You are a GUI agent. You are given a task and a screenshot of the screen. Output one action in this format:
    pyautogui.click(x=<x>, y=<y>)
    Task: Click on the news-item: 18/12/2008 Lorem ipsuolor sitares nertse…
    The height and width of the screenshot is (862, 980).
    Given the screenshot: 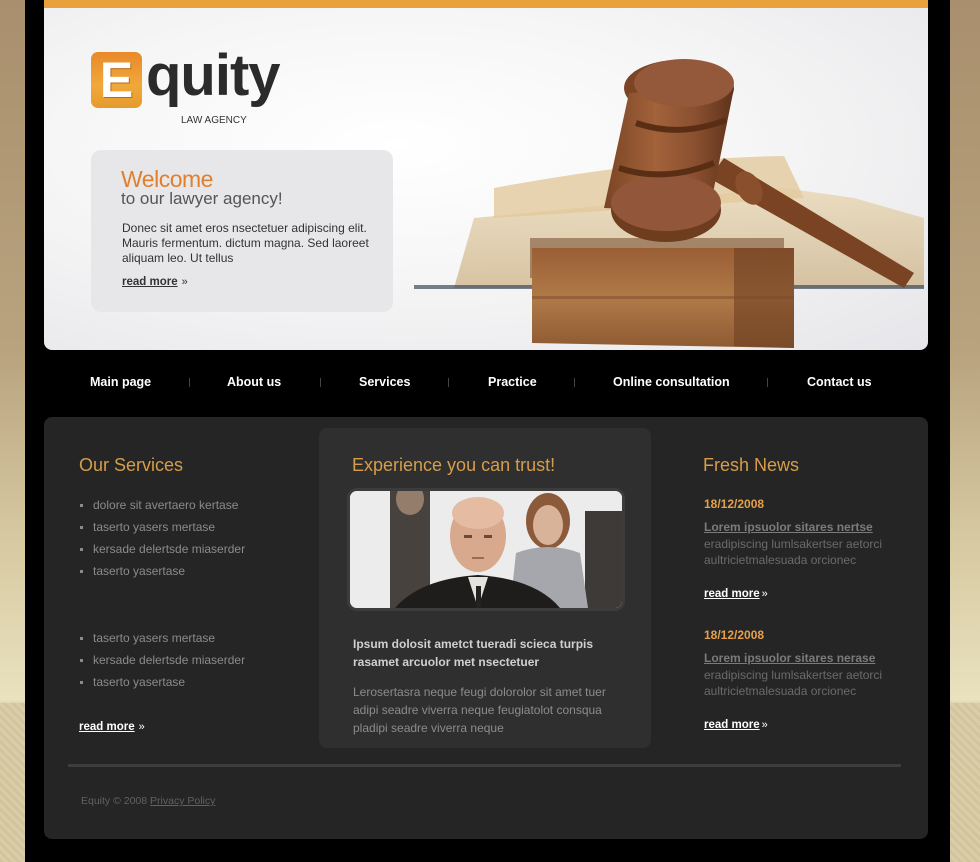 What is the action you would take?
    pyautogui.click(x=809, y=548)
    